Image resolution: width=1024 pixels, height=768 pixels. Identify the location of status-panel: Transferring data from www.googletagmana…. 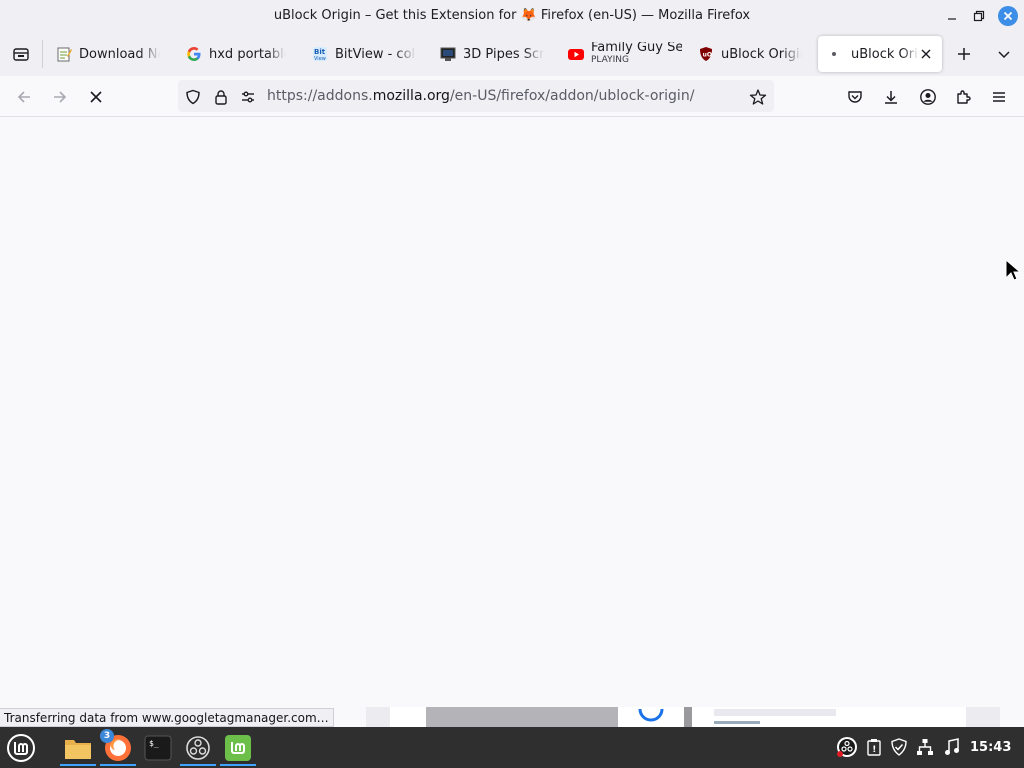
(167, 717).